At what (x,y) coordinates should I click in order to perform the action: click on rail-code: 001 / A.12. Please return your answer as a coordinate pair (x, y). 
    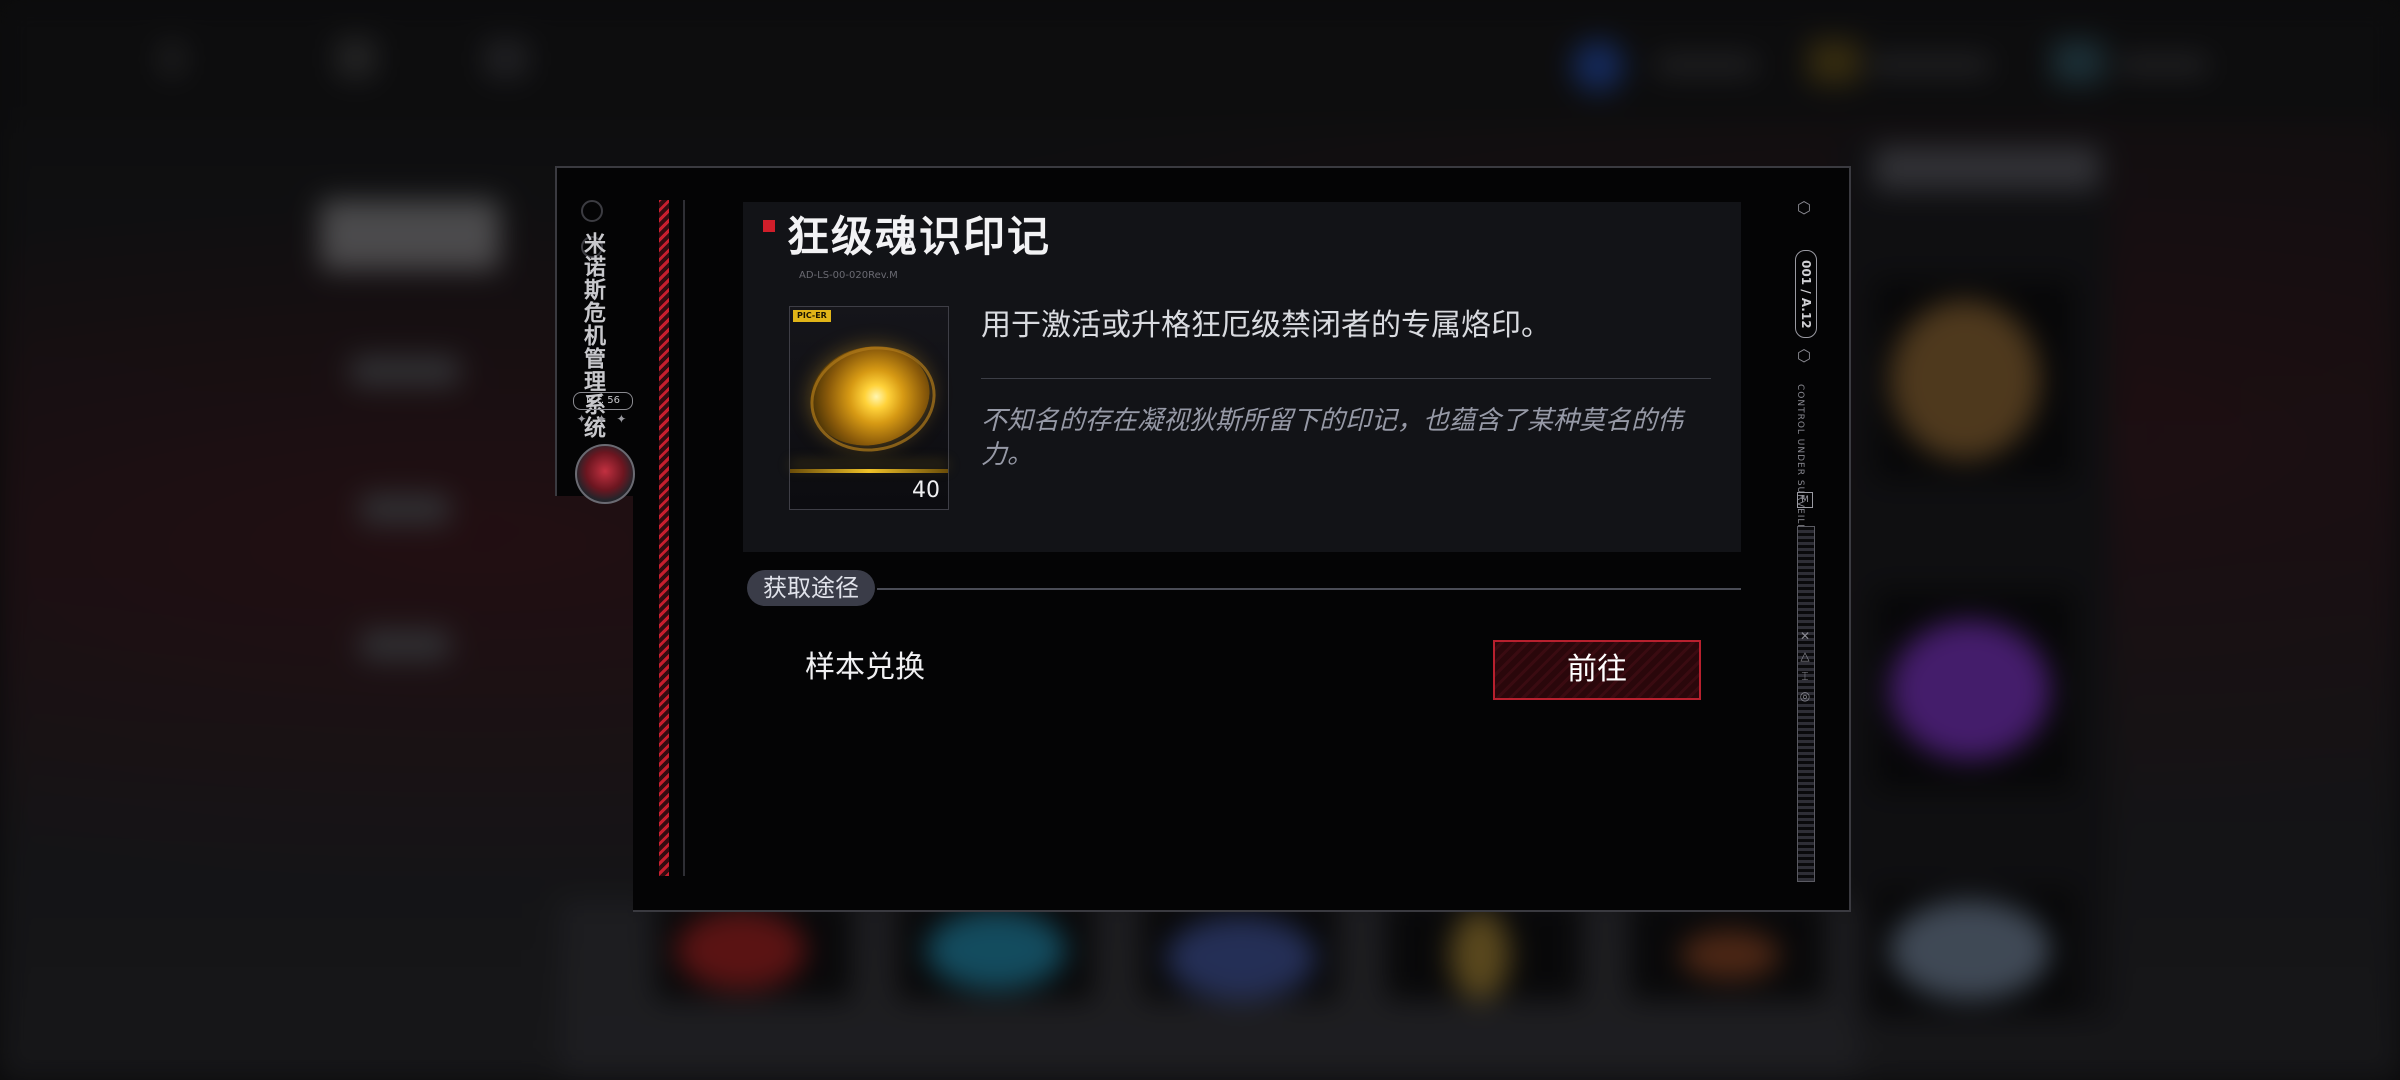
    Looking at the image, I should click on (1806, 294).